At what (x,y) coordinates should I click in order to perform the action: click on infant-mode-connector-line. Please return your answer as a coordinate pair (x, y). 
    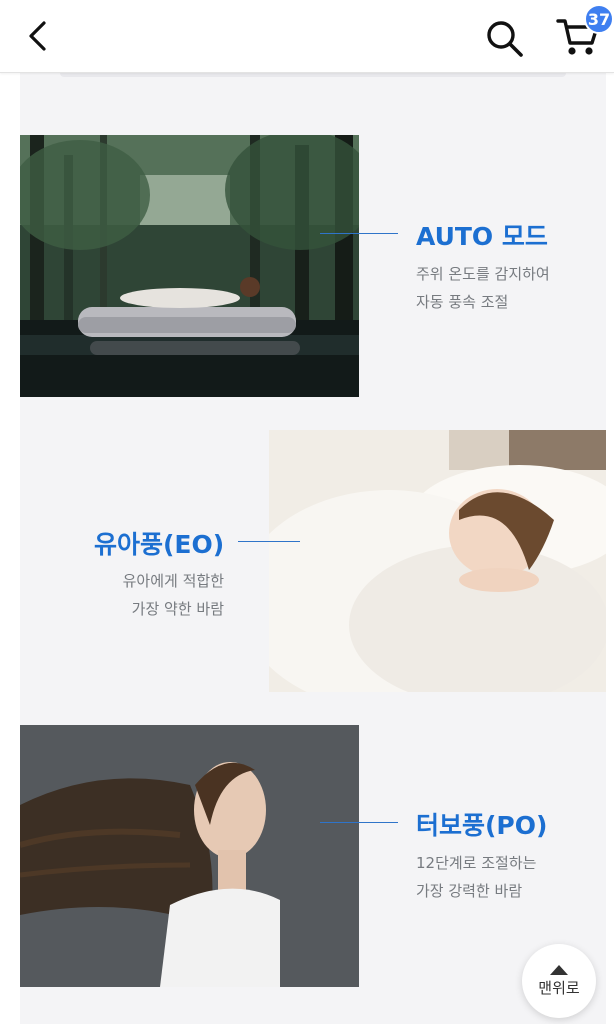
    Looking at the image, I should click on (269, 541).